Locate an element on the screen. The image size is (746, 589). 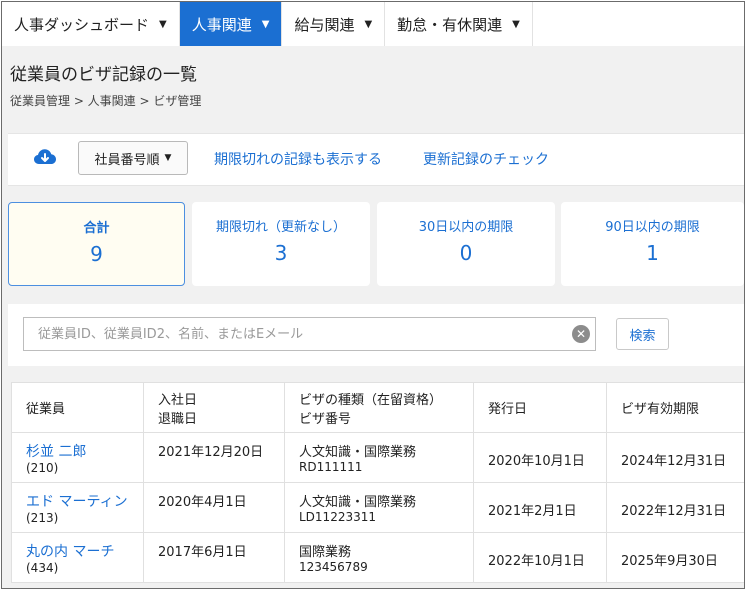
header-label: 入社日 is located at coordinates (178, 400).